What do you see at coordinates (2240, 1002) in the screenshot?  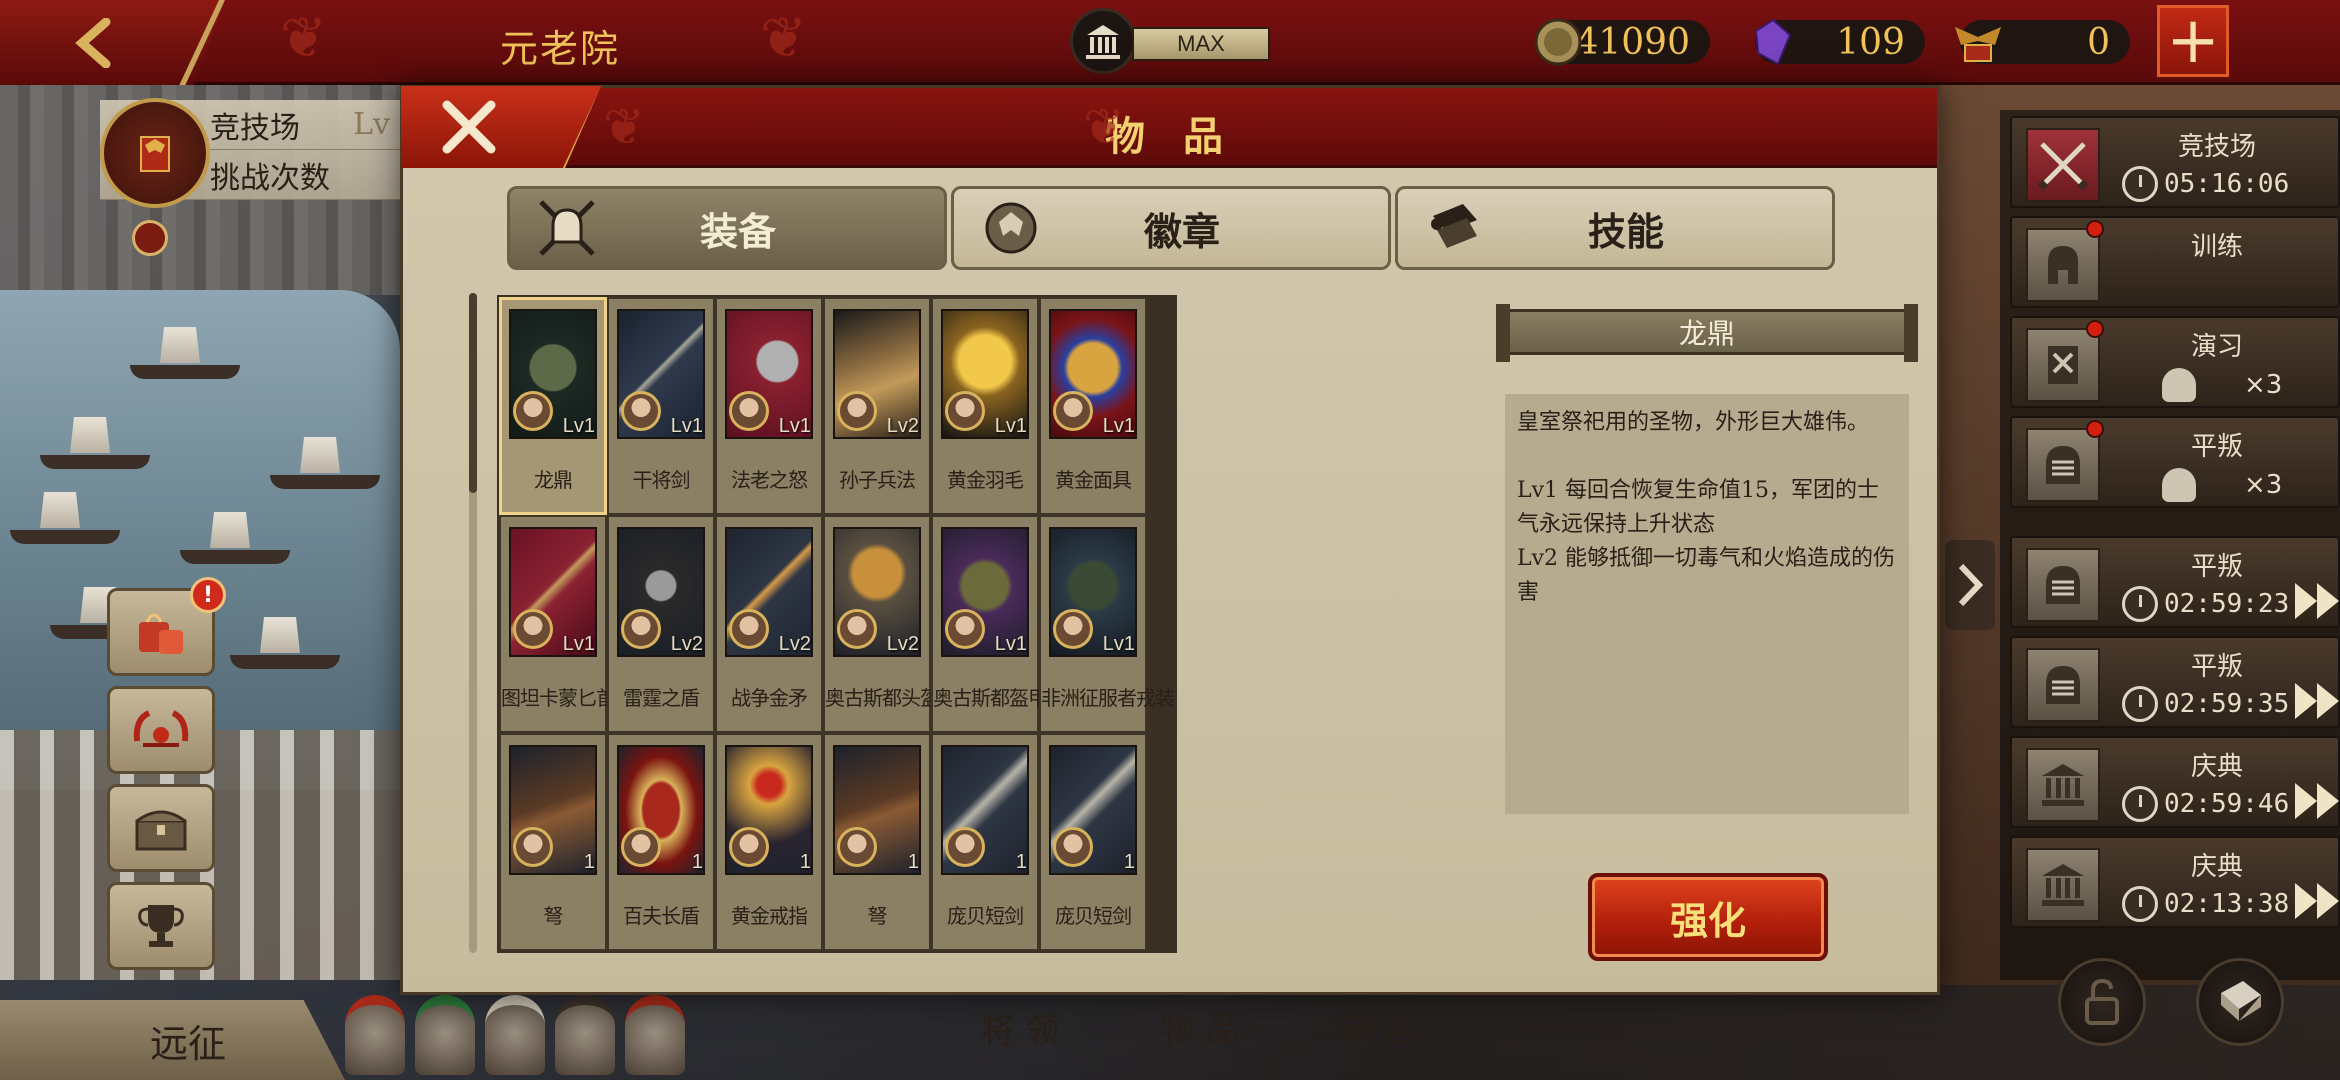 I see `scroll-map-button` at bounding box center [2240, 1002].